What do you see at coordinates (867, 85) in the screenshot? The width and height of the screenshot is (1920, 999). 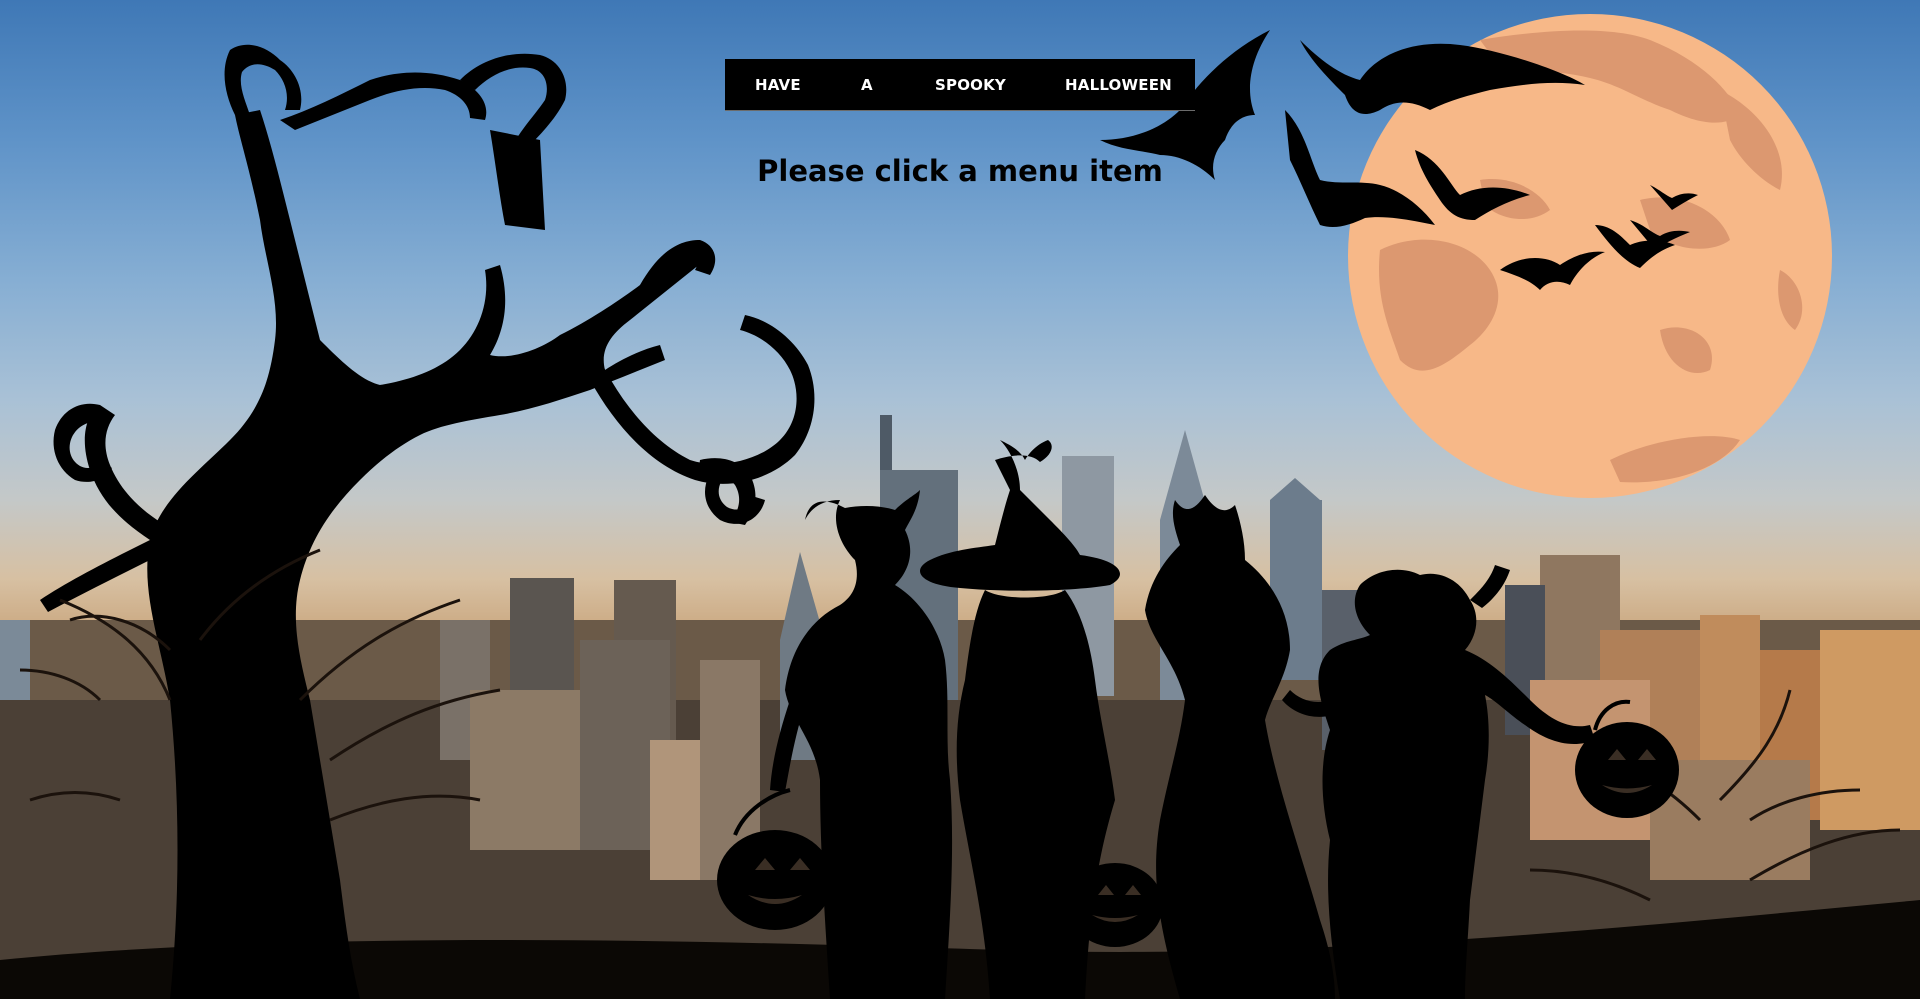 I see `menu-item-a: A` at bounding box center [867, 85].